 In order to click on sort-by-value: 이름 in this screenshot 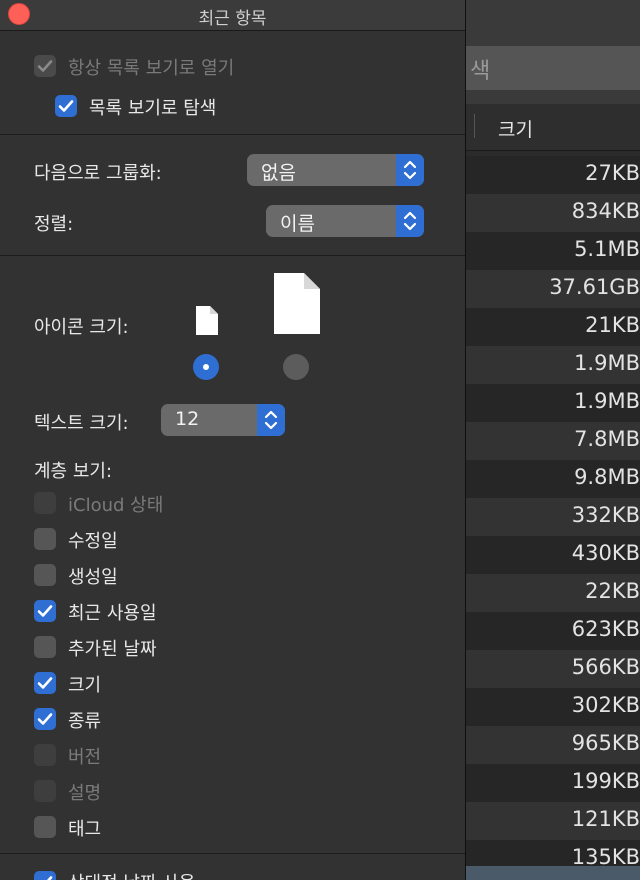, I will do `click(297, 224)`.